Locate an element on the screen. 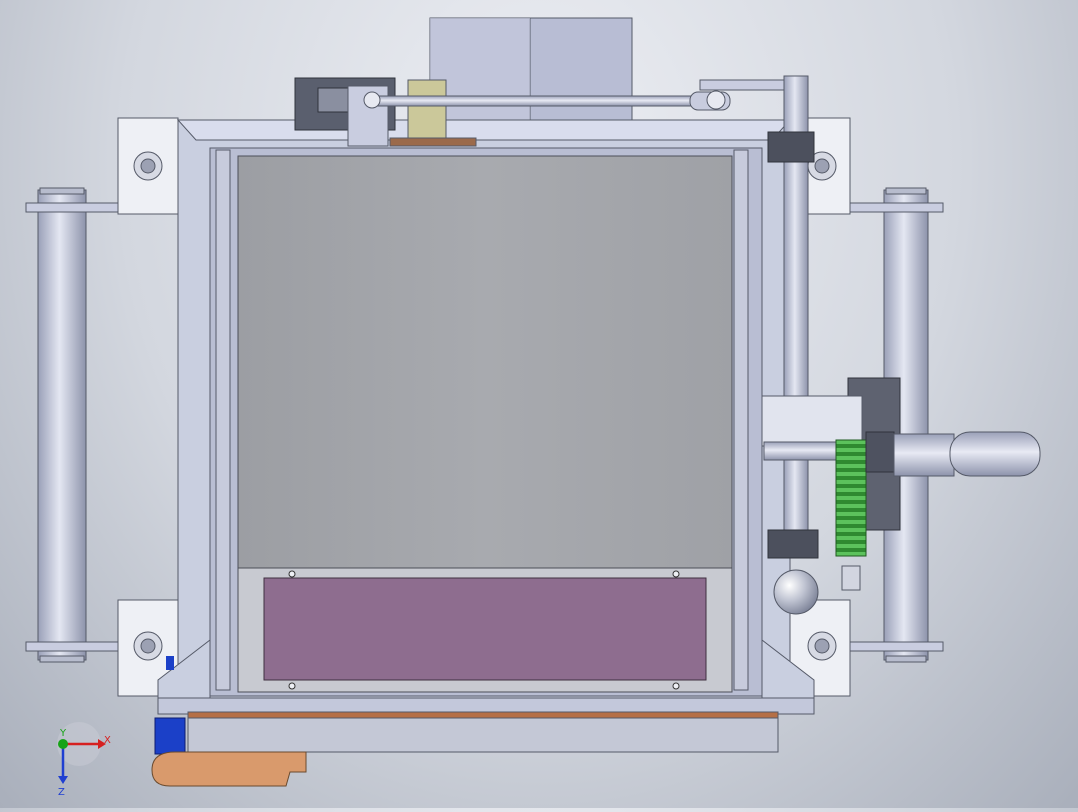 The width and height of the screenshot is (1078, 812). orientation-triad: X Y Z is located at coordinates (84, 760).